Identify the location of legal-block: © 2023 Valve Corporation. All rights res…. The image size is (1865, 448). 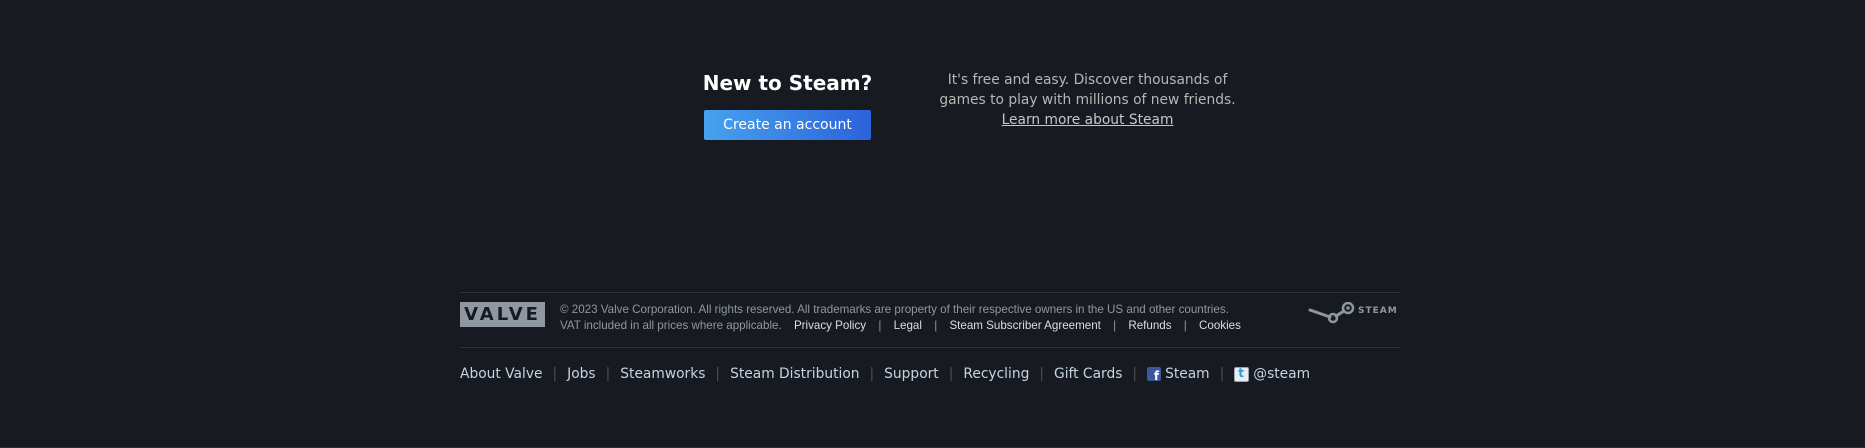
(910, 318).